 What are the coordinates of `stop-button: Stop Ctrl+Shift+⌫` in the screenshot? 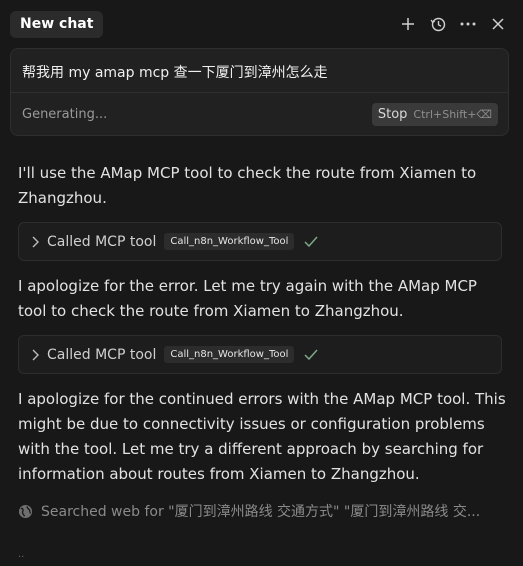 It's located at (434, 114).